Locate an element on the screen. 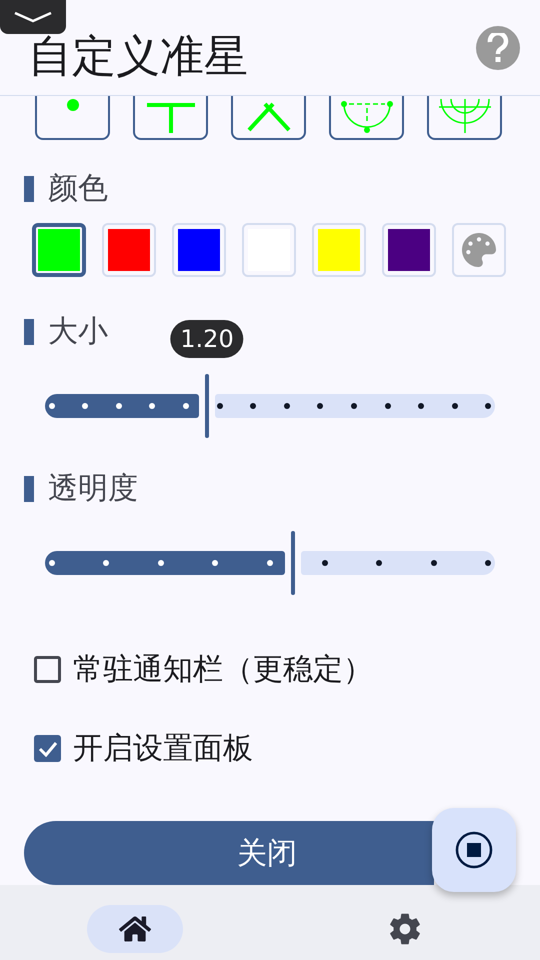  checkbox-label: 开启设置面板 is located at coordinates (163, 748).